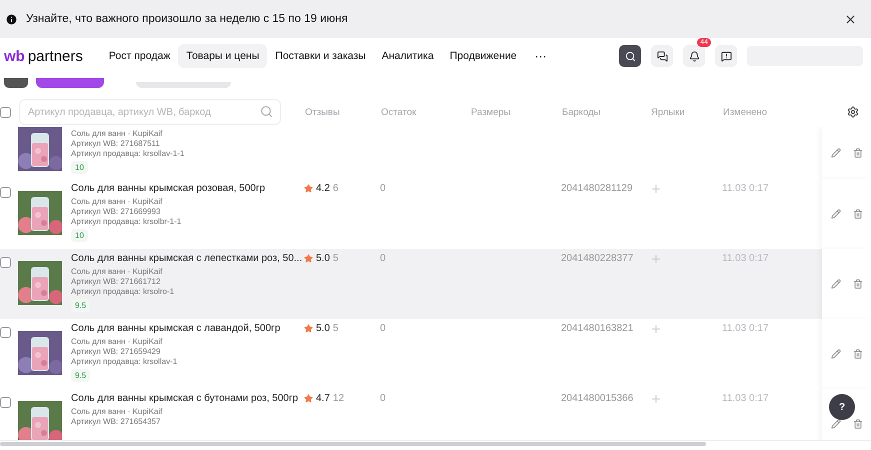 This screenshot has width=871, height=450. I want to click on primary-button, so click(70, 83).